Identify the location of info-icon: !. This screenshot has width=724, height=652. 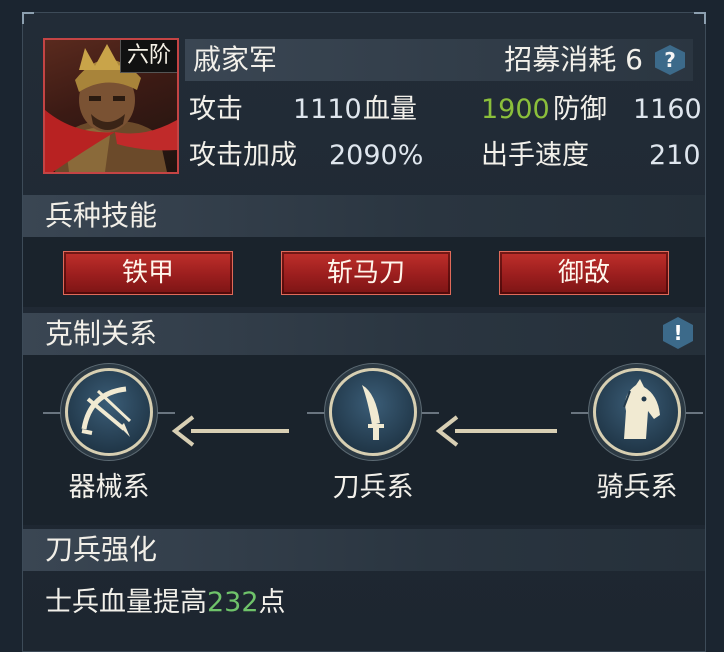
(678, 333).